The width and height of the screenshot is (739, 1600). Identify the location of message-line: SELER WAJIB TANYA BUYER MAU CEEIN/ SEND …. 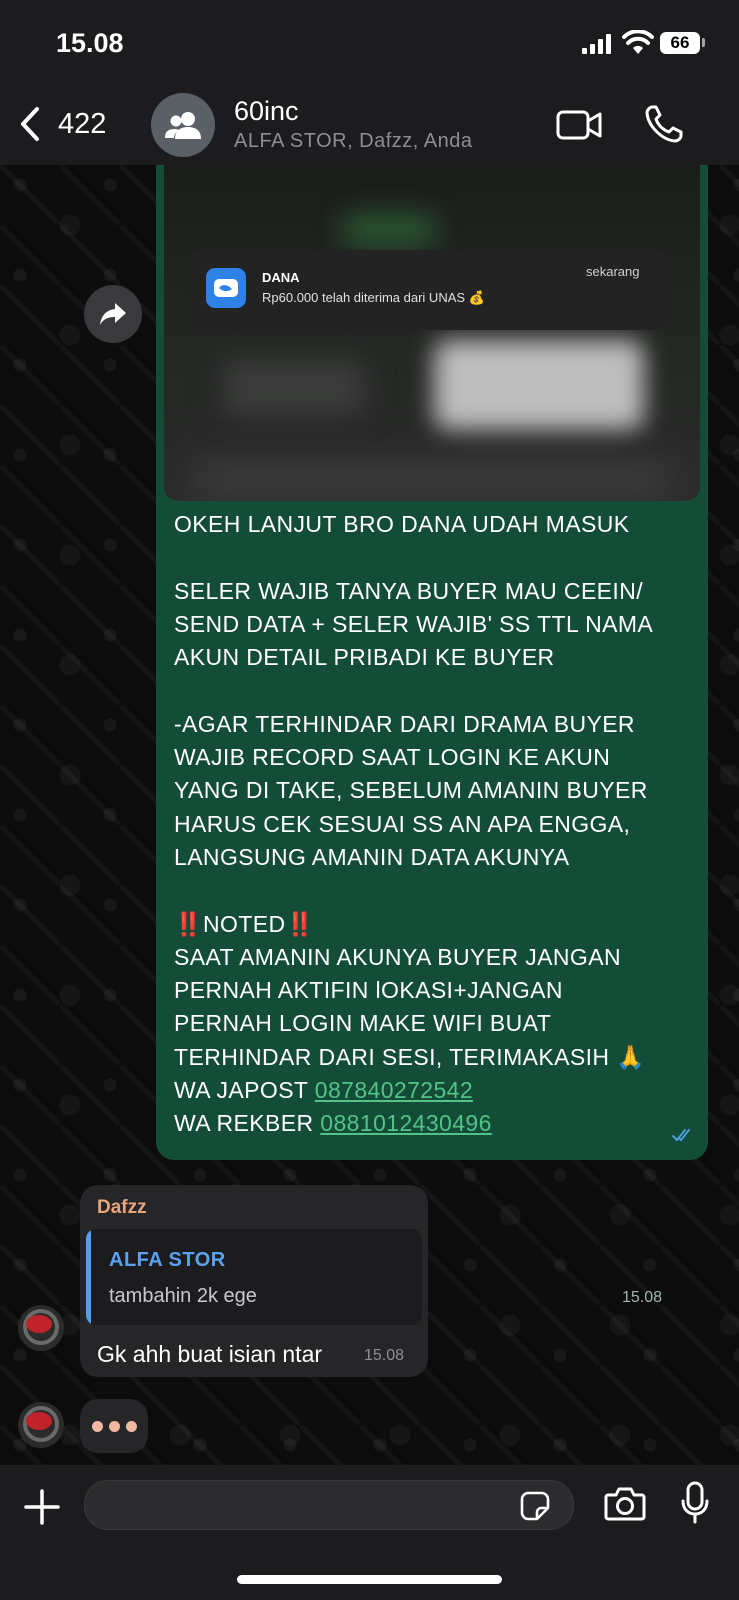
(414, 624).